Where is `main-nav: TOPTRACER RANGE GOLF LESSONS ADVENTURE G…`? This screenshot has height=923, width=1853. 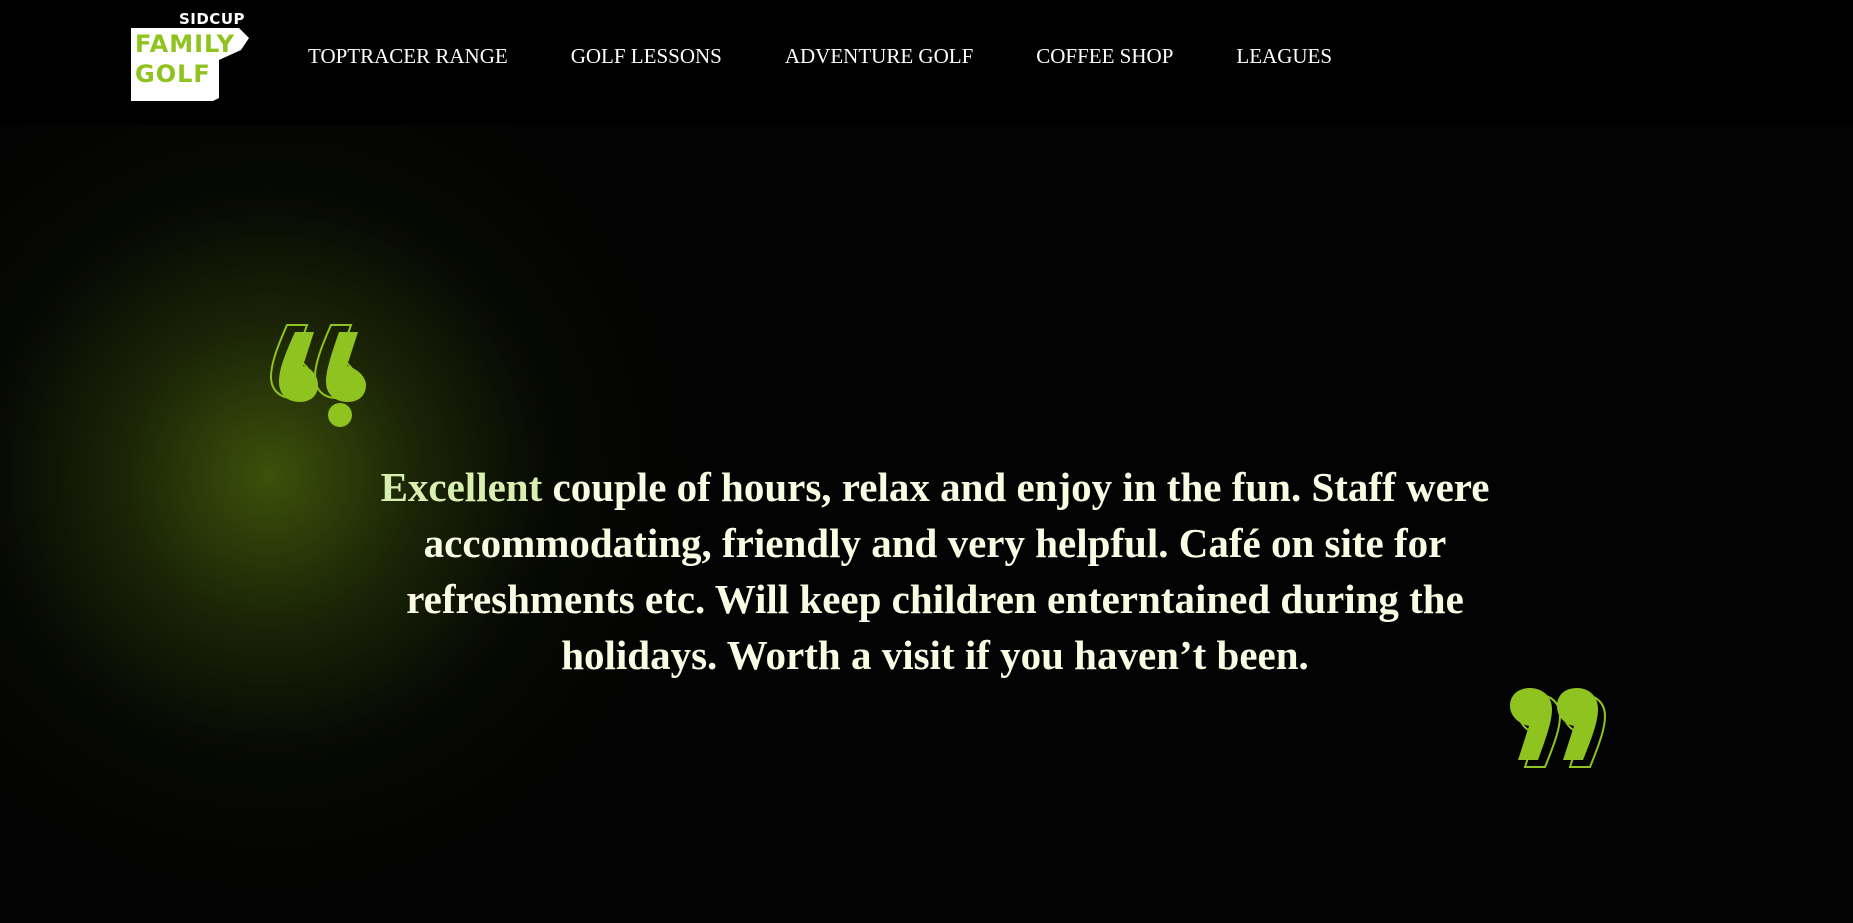
main-nav: TOPTRACER RANGE GOLF LESSONS ADVENTURE G… is located at coordinates (820, 56).